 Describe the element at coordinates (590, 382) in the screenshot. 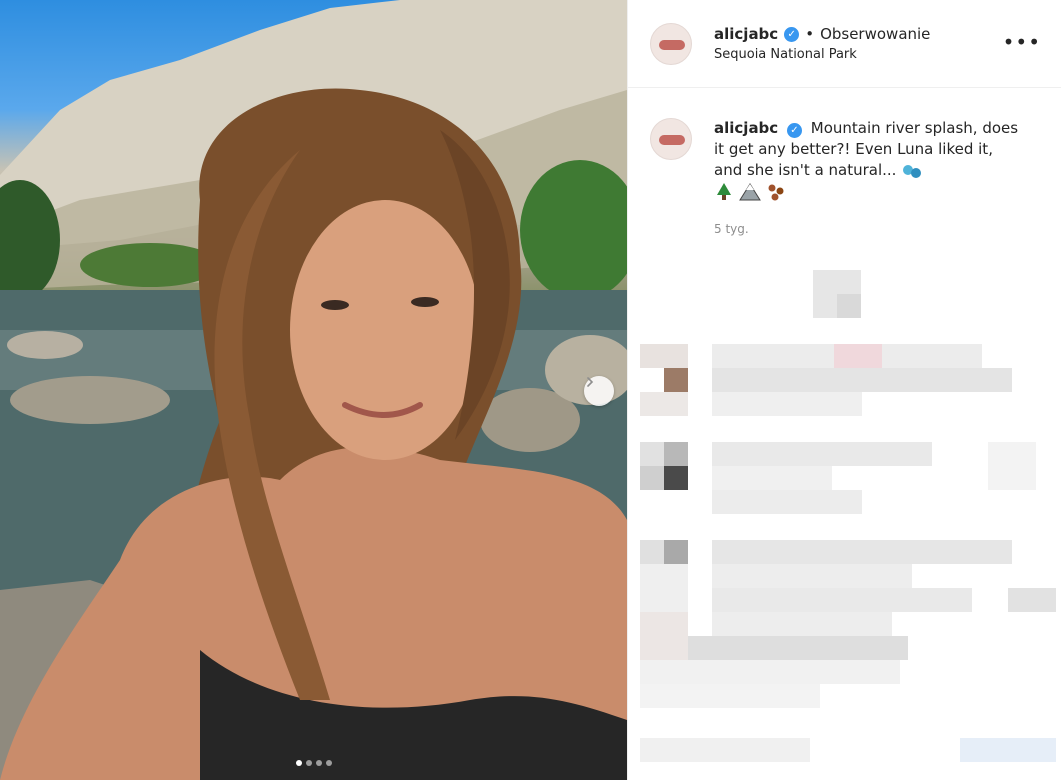

I see `chevron-right-icon` at that location.